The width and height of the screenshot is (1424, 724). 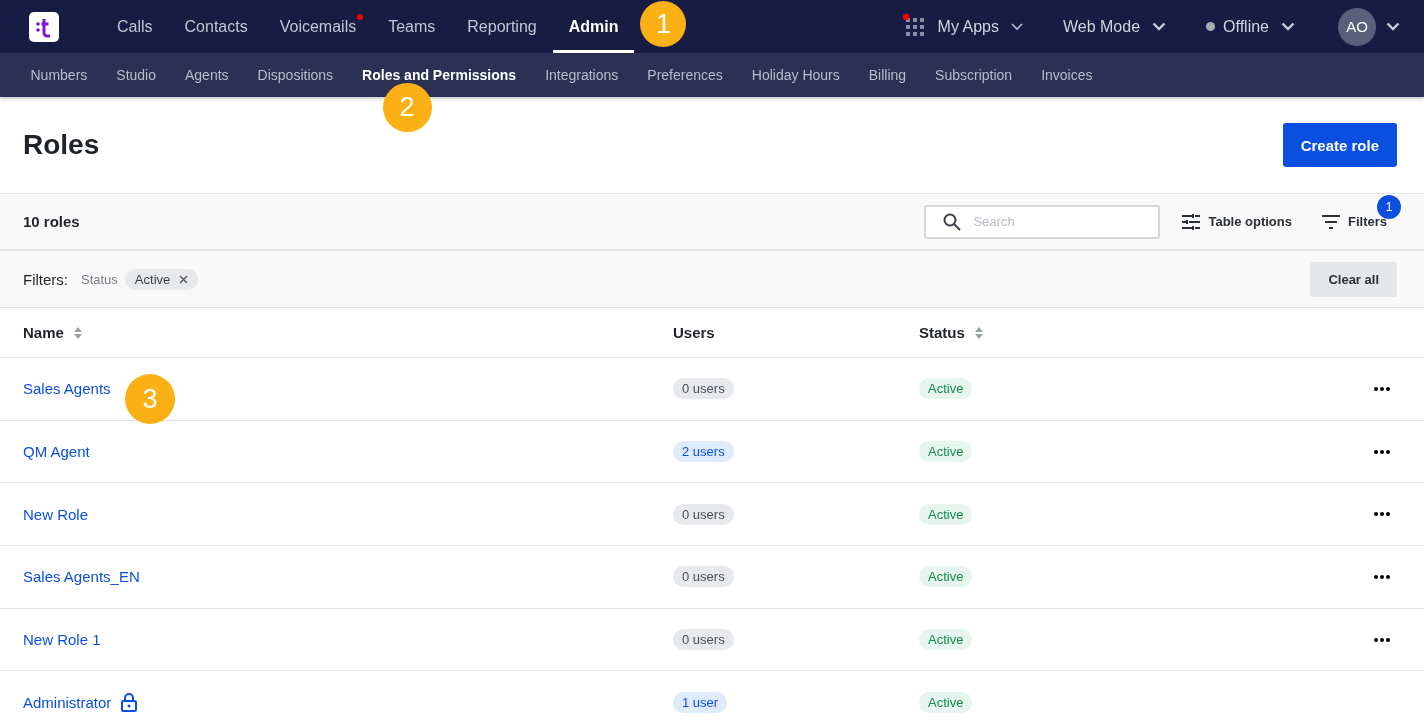 What do you see at coordinates (136, 75) in the screenshot?
I see `sub-nav-tab: Studio` at bounding box center [136, 75].